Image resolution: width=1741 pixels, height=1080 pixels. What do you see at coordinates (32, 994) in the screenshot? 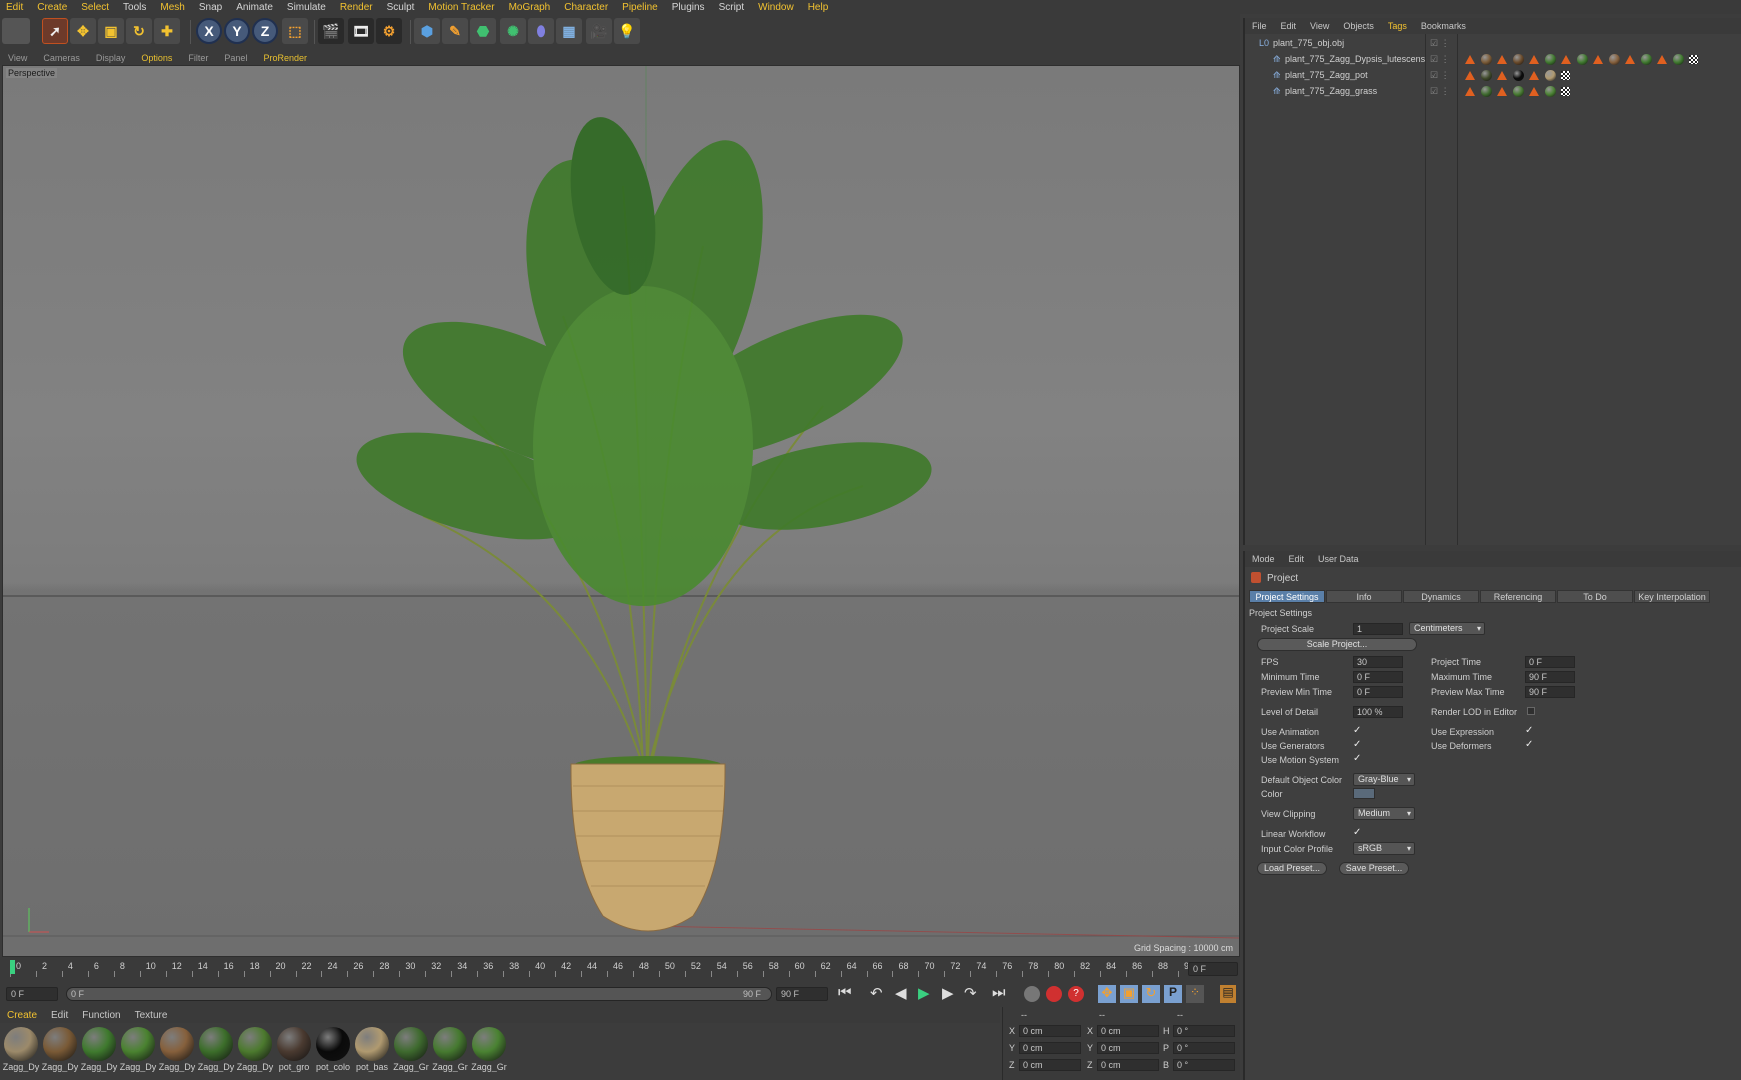
I see `start-frame-field: 0 F` at bounding box center [32, 994].